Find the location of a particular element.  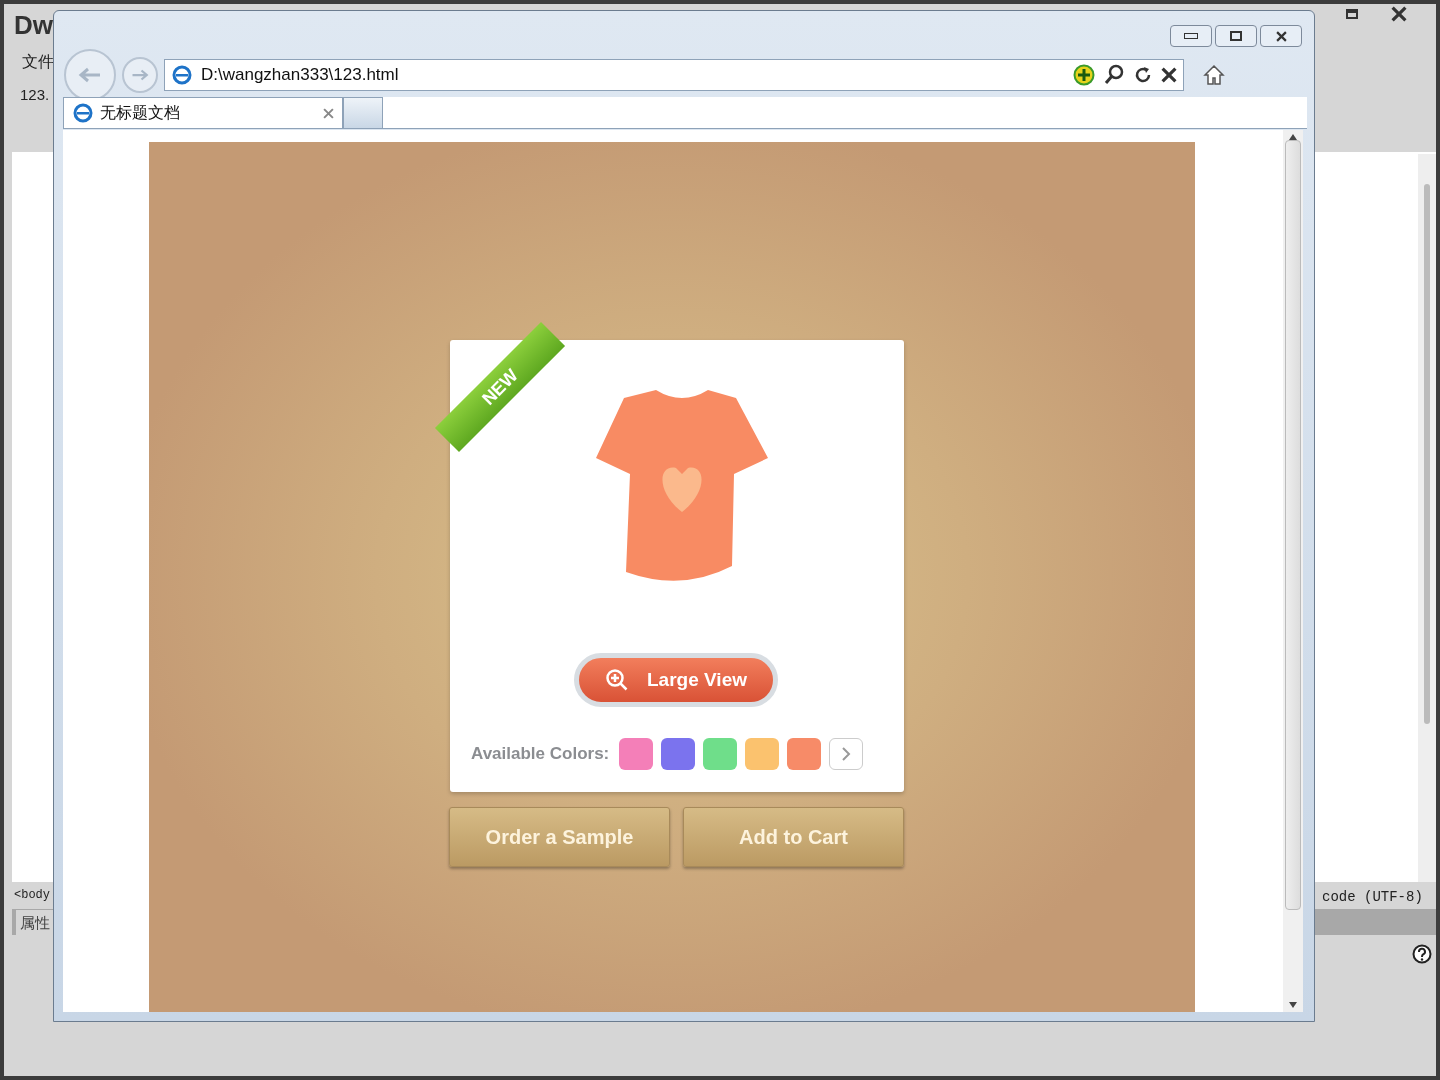

encoding-label: code (UTF-8) is located at coordinates (1372, 897).